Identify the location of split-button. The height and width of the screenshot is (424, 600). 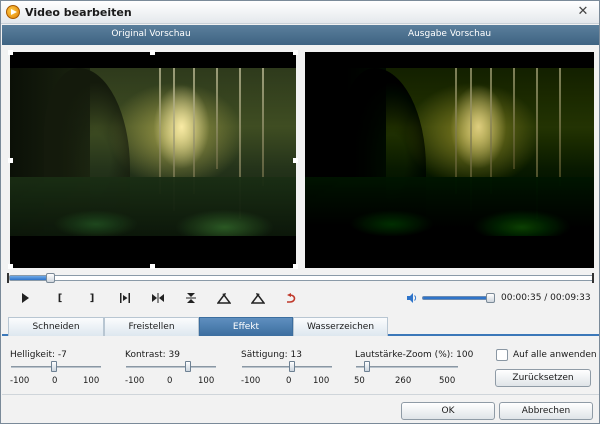
(158, 298).